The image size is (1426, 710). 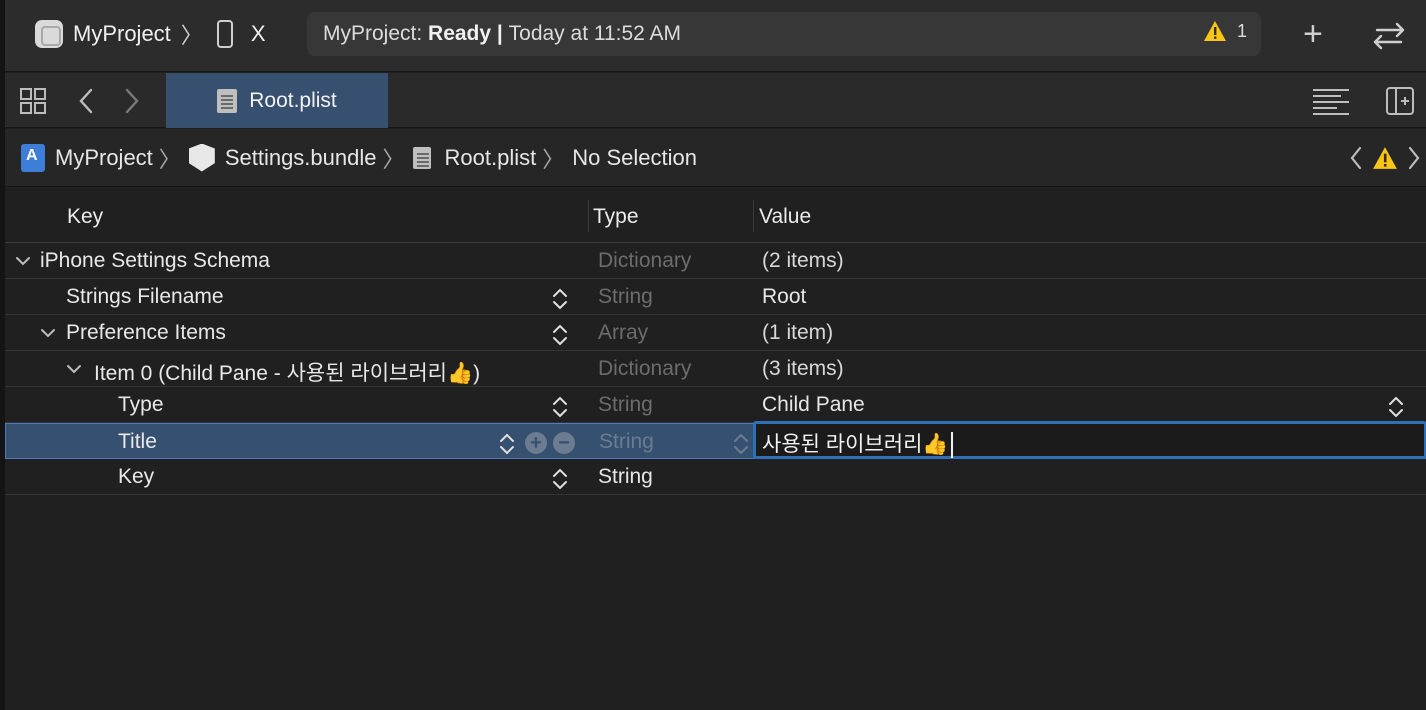 I want to click on plus-icon: +, so click(x=1313, y=34).